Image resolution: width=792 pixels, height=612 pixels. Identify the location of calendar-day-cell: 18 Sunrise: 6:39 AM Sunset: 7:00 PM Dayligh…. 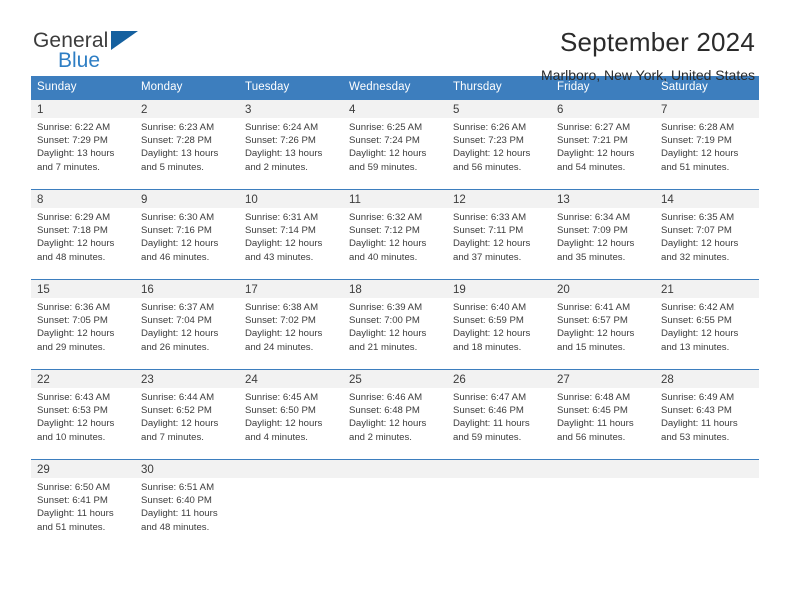
(395, 324).